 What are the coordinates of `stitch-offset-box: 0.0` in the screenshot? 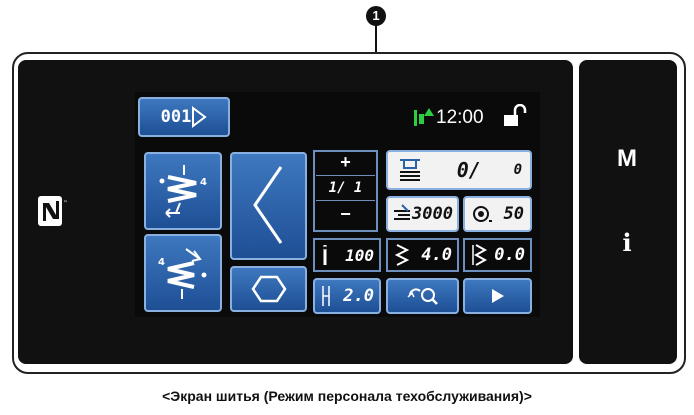 It's located at (497, 255).